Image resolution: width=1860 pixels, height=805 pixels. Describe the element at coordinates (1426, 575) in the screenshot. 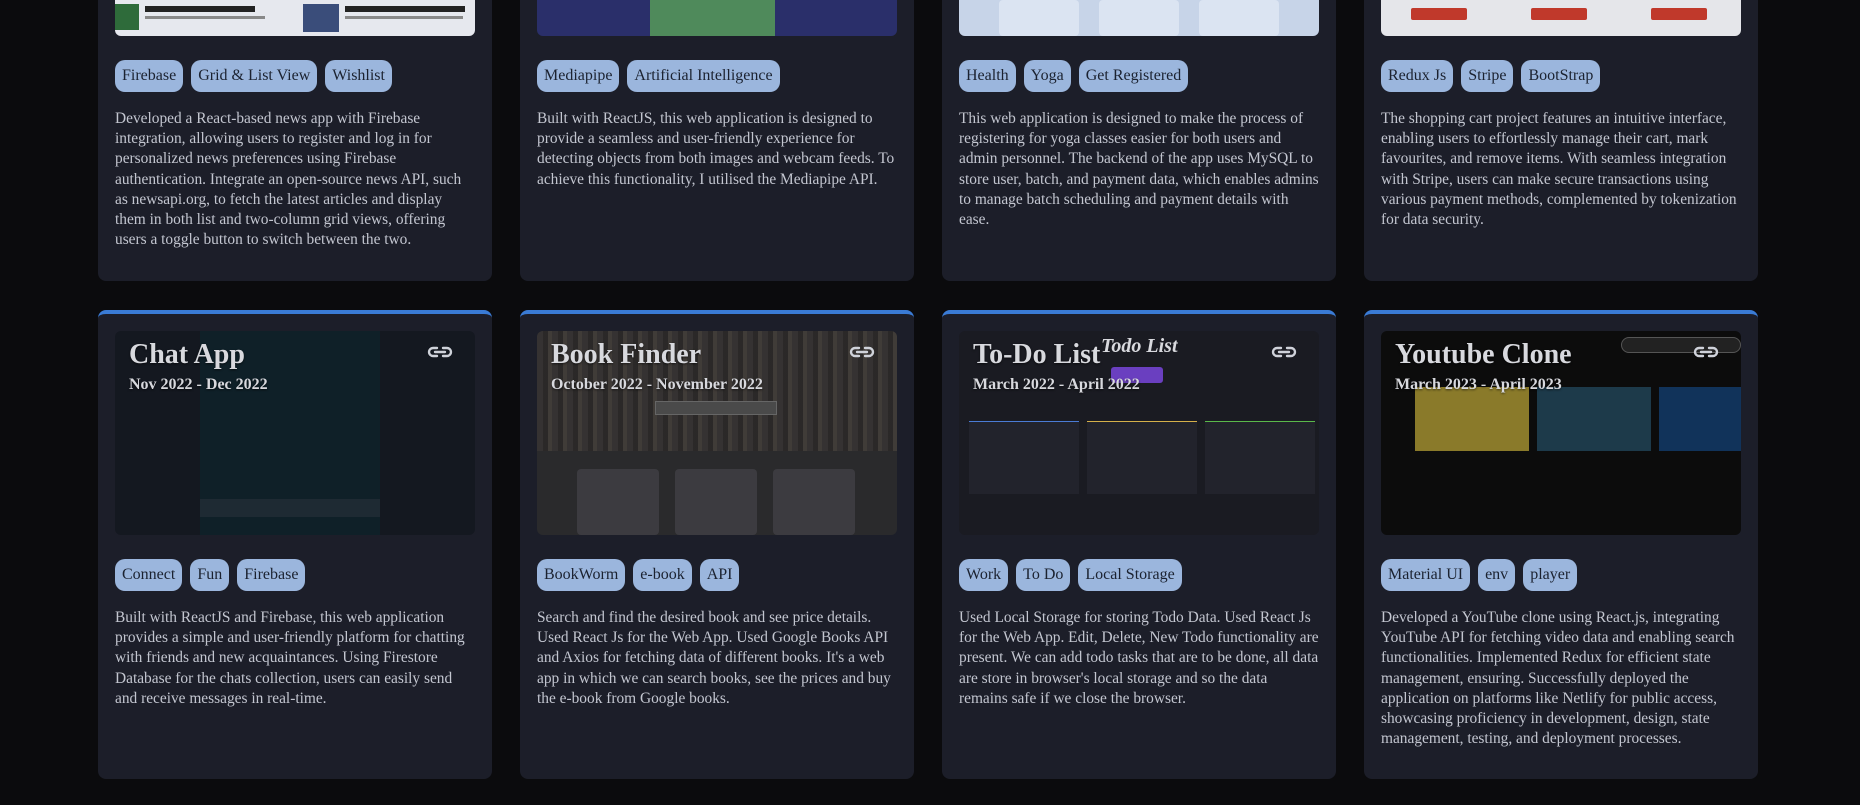

I see `tag: Material UI` at that location.